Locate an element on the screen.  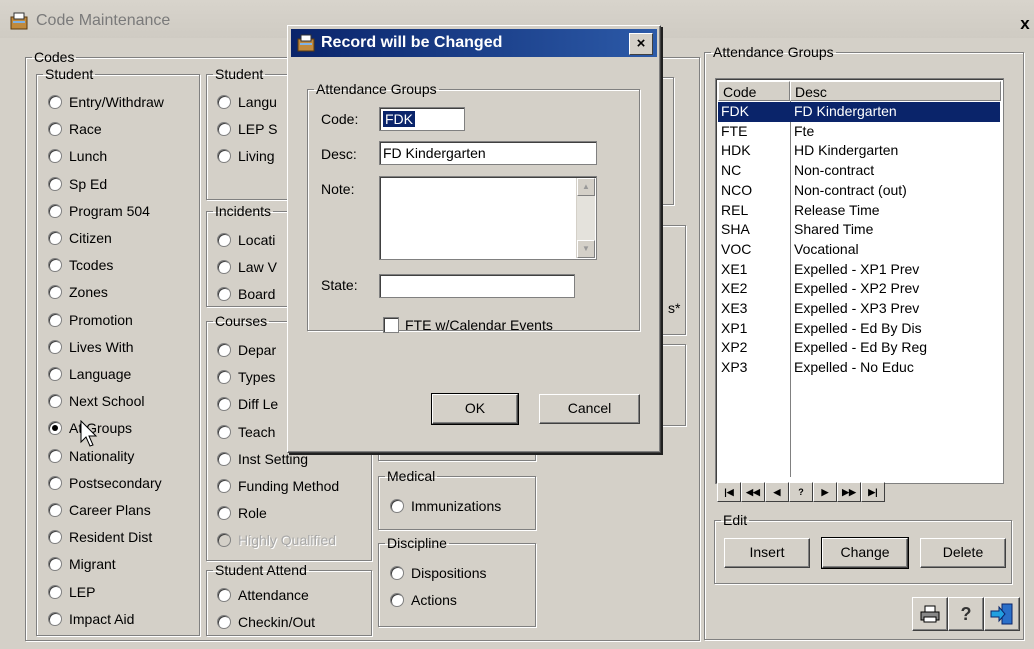
radio-student2-langu: Langu is located at coordinates (247, 102).